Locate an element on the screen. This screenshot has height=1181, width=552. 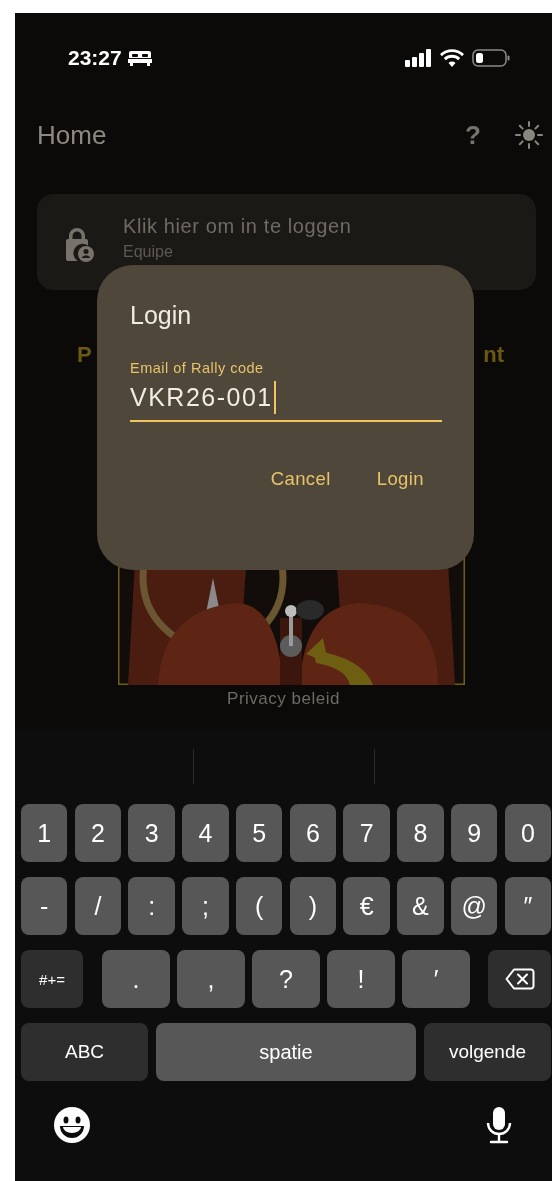
keyboard-key: : is located at coordinates (151, 906).